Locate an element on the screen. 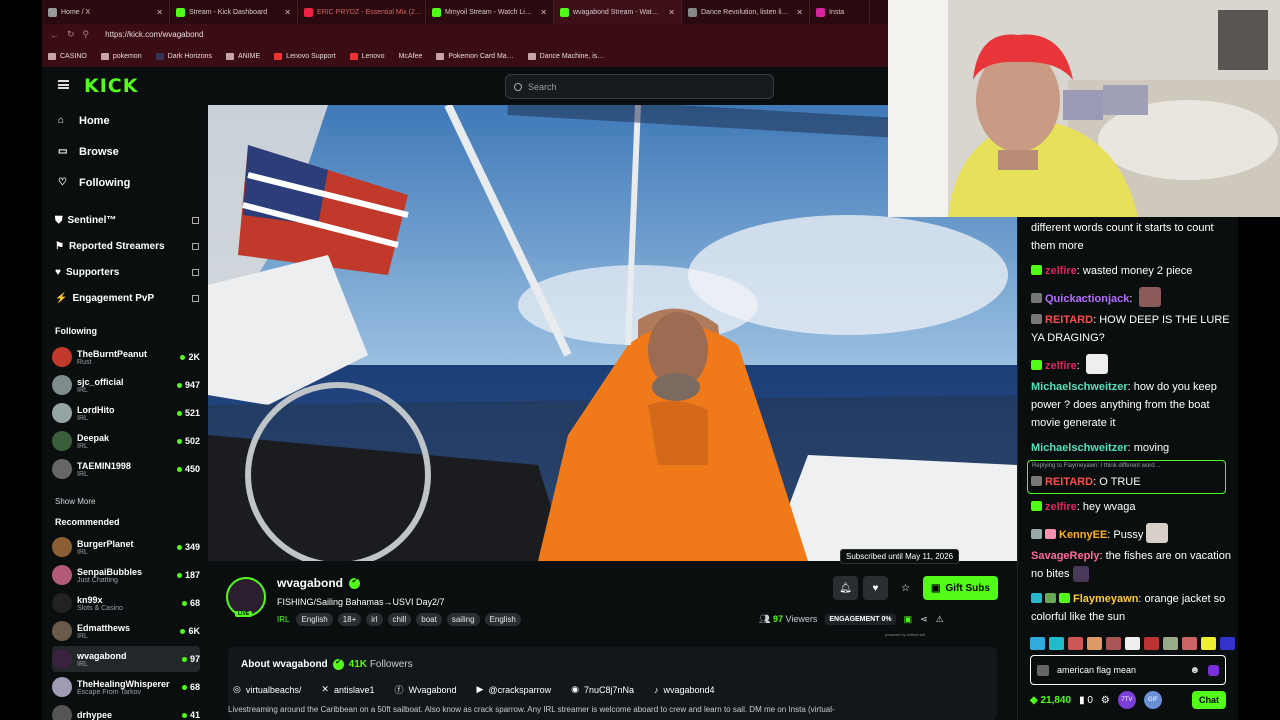 Image resolution: width=1280 pixels, height=720 pixels. channel-item: SenpaiBubbles Just Chatting 187 is located at coordinates (126, 575).